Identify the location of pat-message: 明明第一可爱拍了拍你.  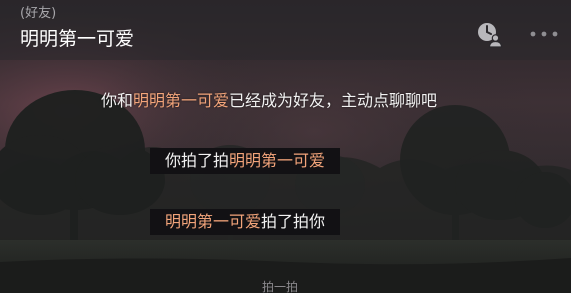
(245, 222).